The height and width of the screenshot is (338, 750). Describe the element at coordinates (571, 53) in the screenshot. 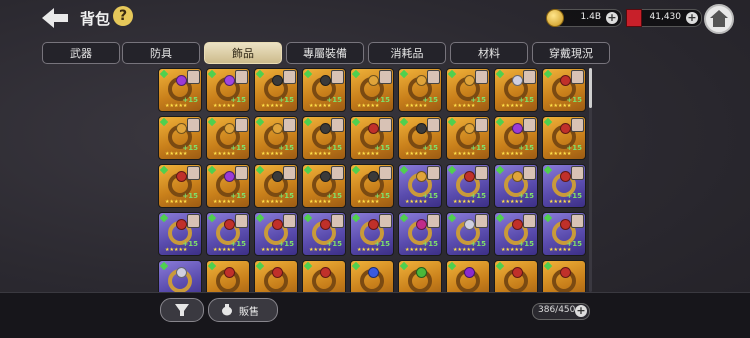

I see `tab-6: 穿戴現況` at that location.